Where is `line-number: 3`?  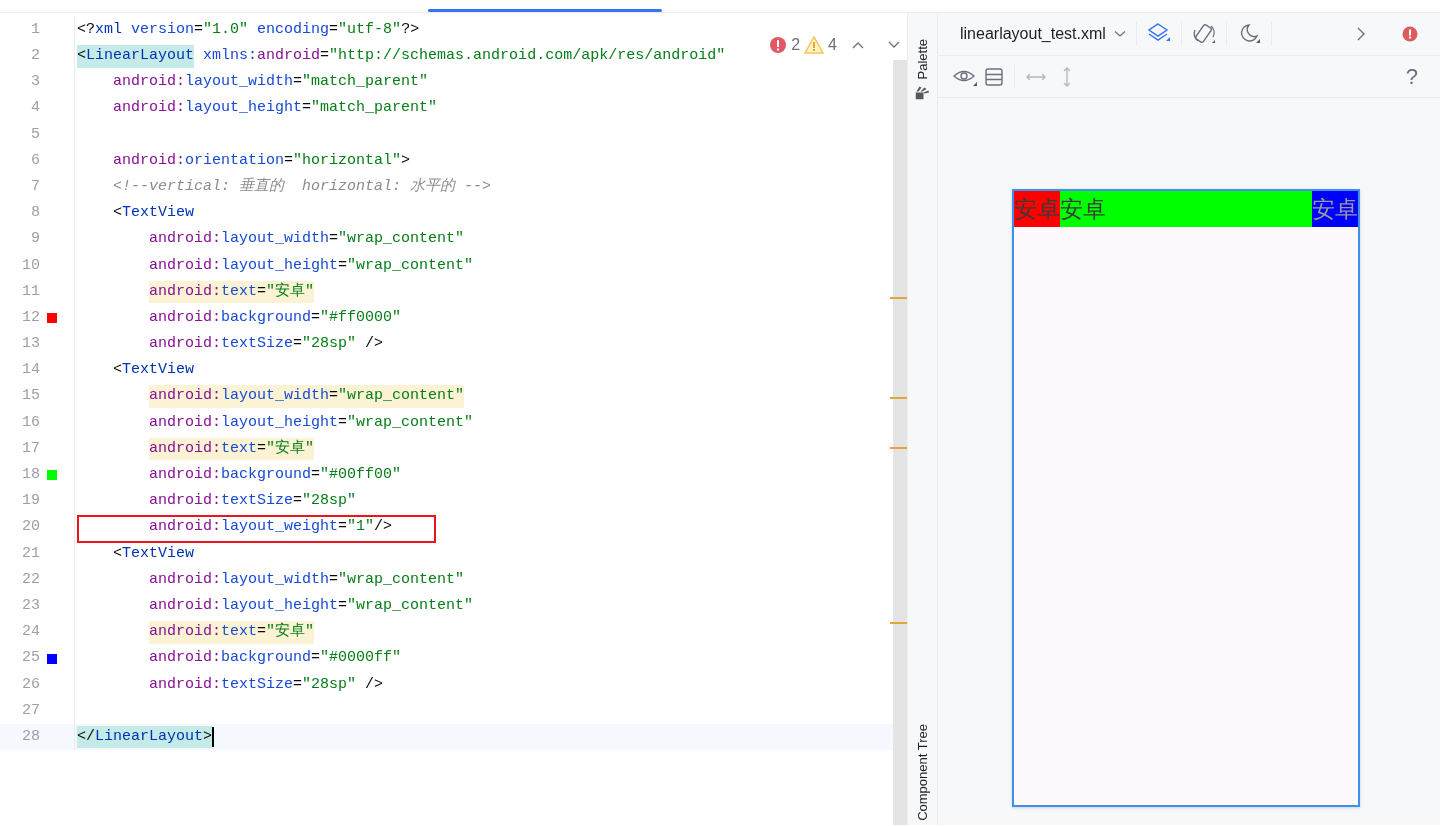
line-number: 3 is located at coordinates (35, 82).